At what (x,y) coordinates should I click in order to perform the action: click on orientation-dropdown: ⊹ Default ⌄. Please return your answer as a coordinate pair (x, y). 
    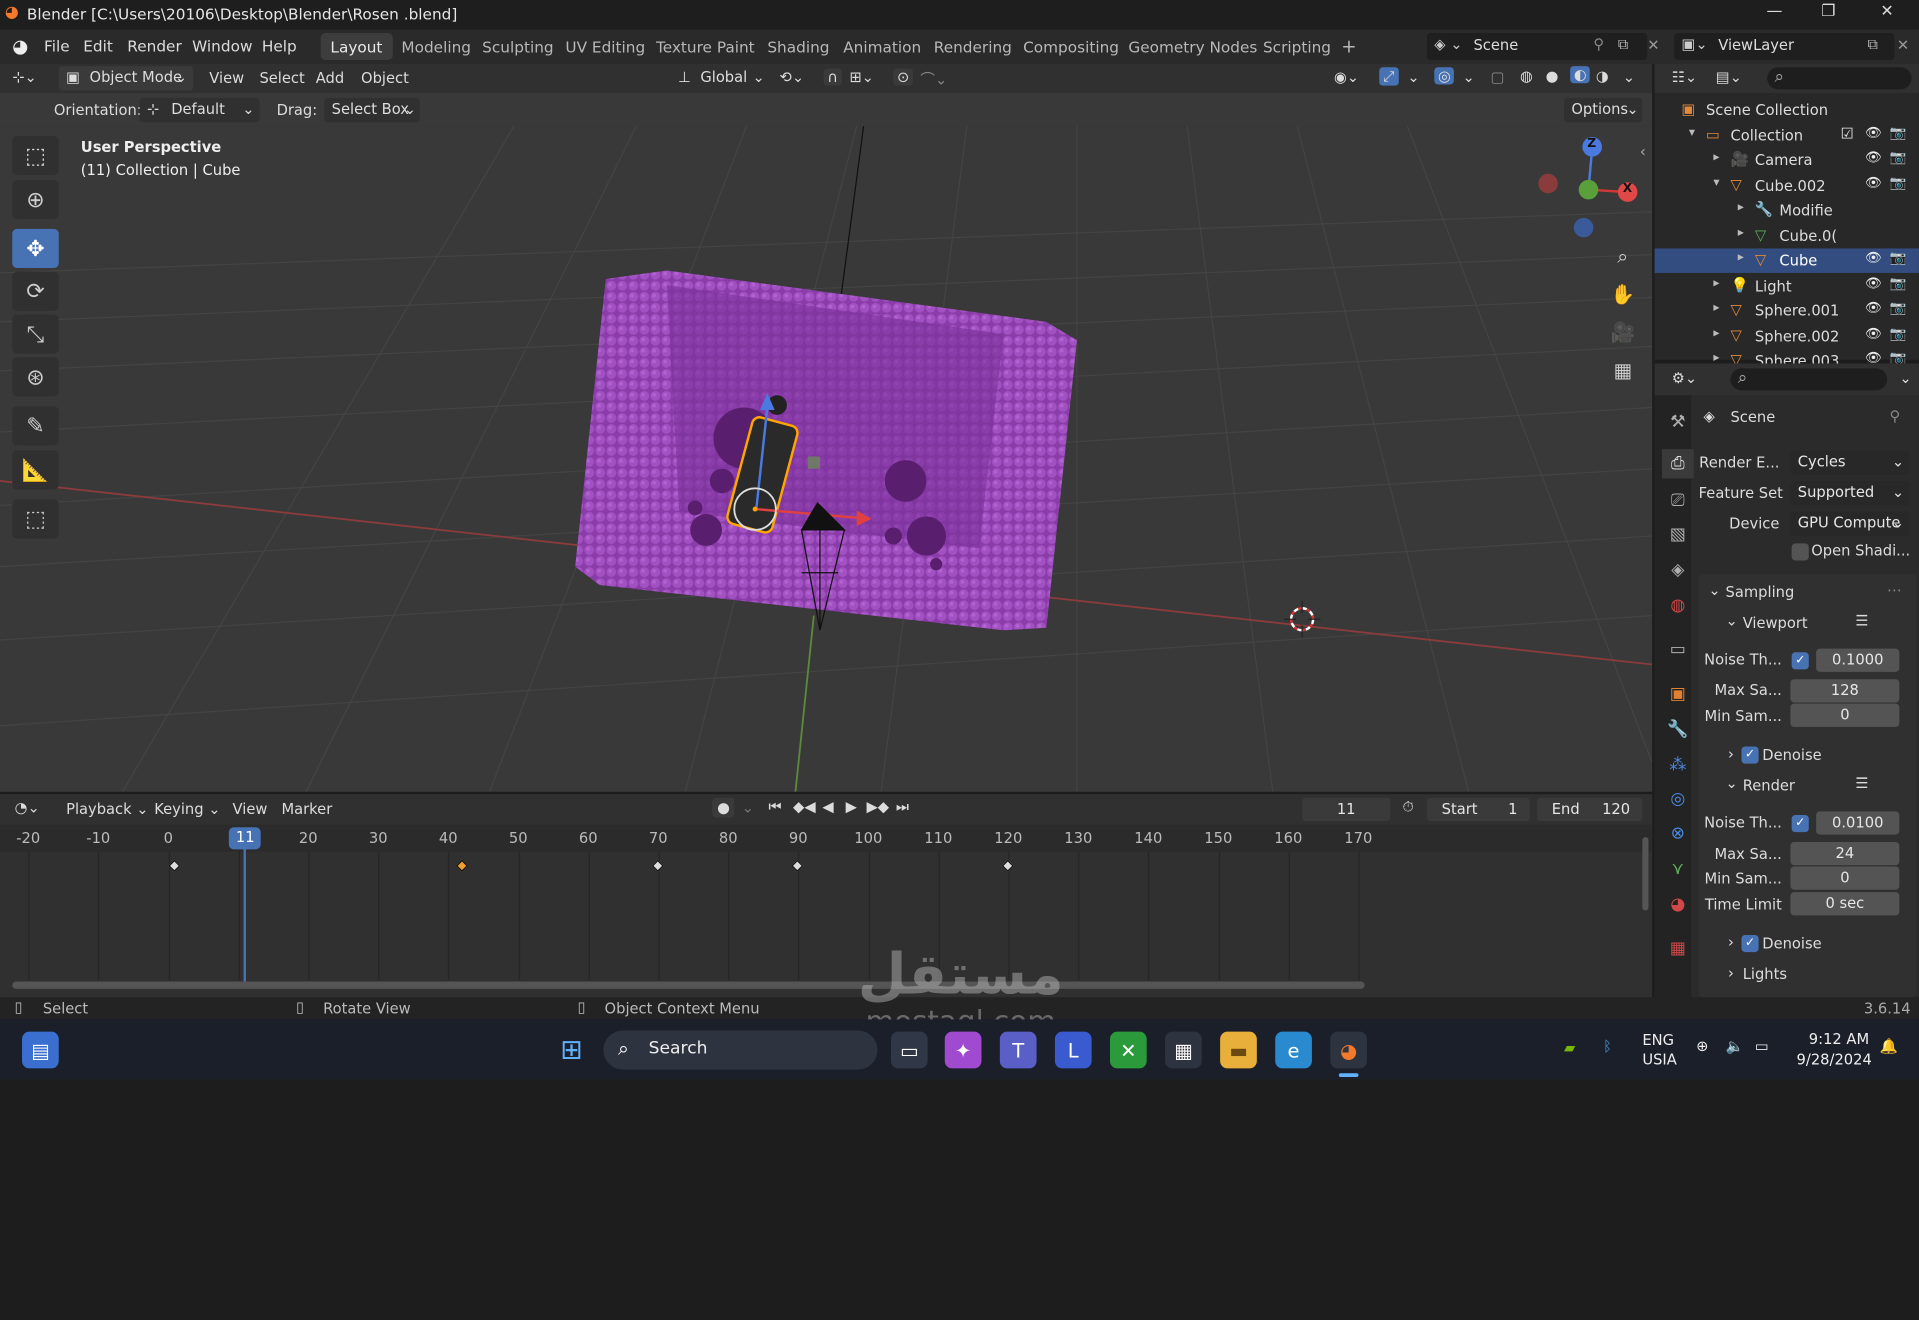
    Looking at the image, I should click on (199, 110).